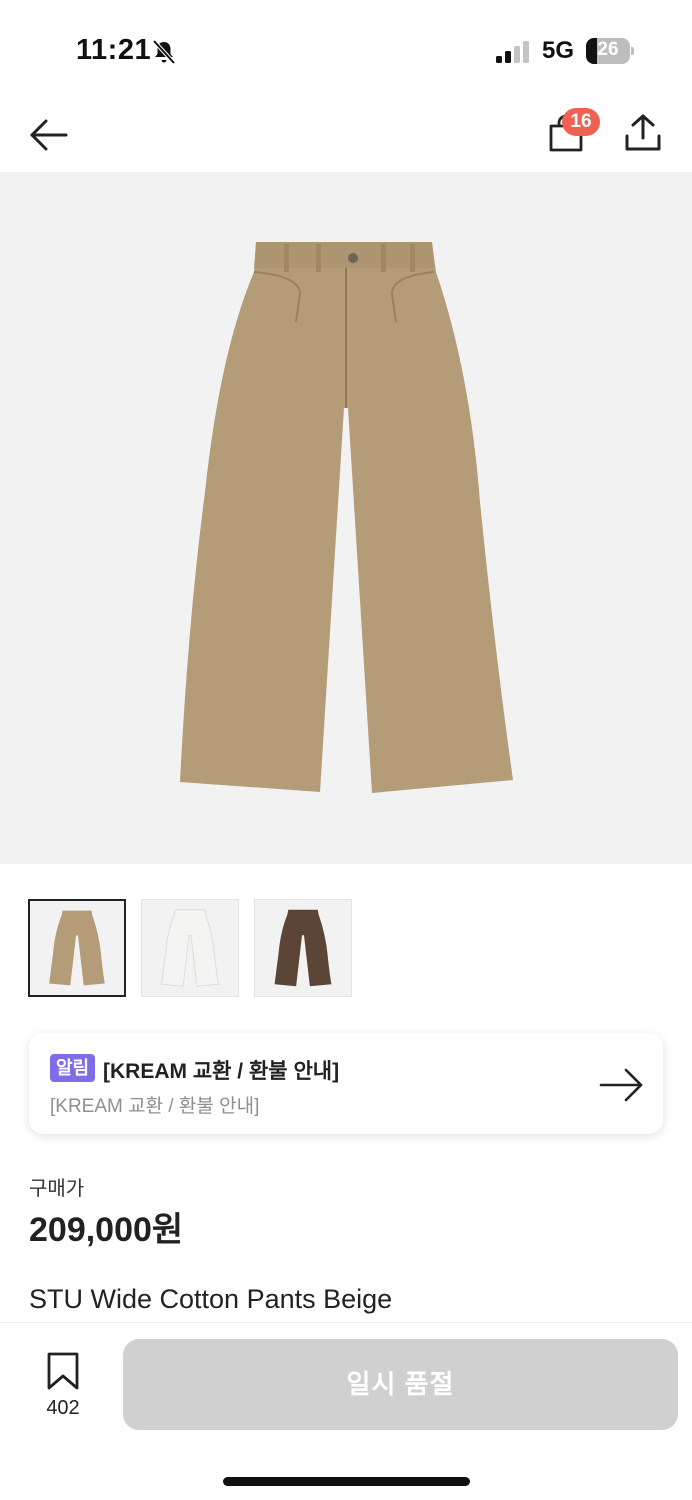 Image resolution: width=692 pixels, height=1500 pixels. Describe the element at coordinates (57, 1189) in the screenshot. I see `price-label: 구매가` at that location.